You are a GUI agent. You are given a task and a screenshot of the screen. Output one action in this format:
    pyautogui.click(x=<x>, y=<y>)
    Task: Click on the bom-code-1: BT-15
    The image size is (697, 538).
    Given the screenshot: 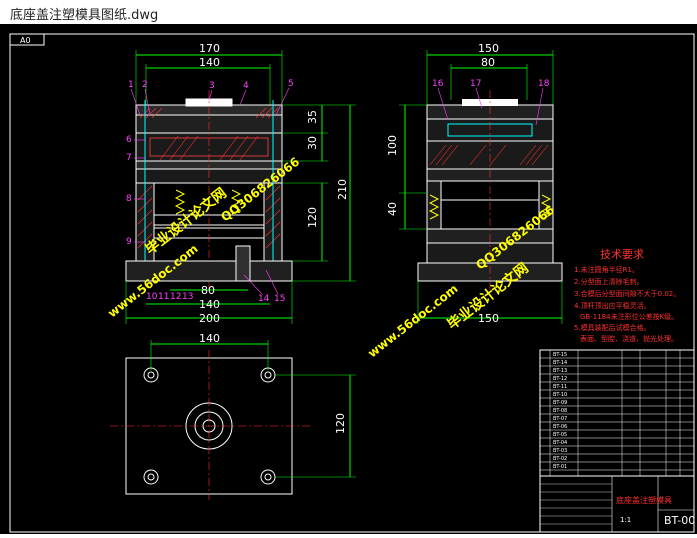 What is the action you would take?
    pyautogui.click(x=560, y=355)
    